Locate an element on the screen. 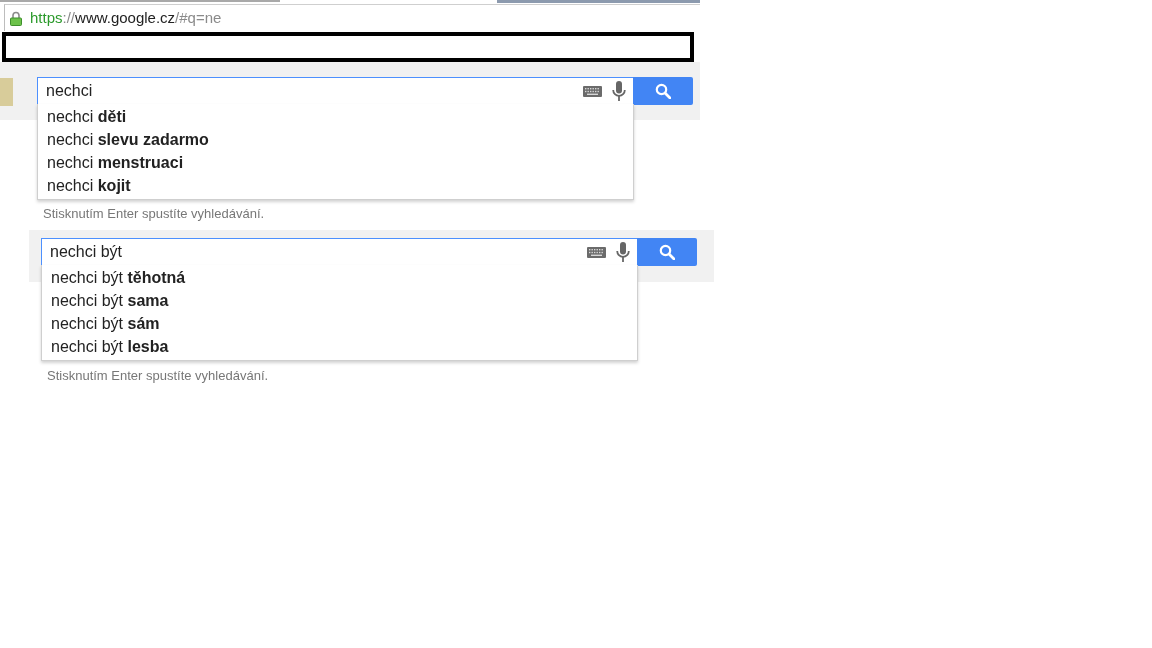 Image resolution: width=1152 pixels, height=648 pixels. address-bar: https://www.google.cz/#q=ne is located at coordinates (352, 17).